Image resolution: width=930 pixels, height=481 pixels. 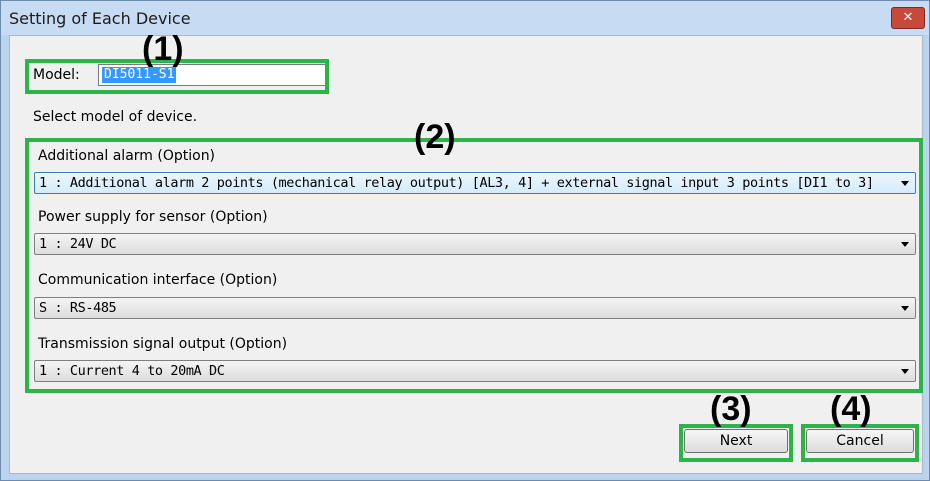 What do you see at coordinates (860, 443) in the screenshot?
I see `highlight-cancel` at bounding box center [860, 443].